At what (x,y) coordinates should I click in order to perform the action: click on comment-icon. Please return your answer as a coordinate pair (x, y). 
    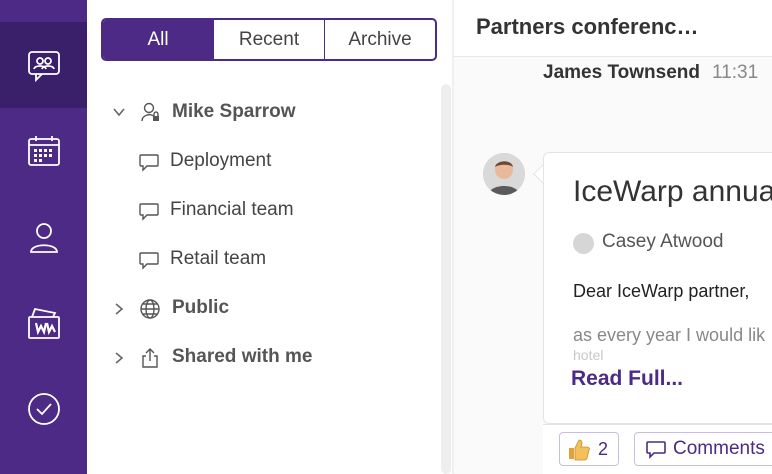
    Looking at the image, I should click on (656, 450).